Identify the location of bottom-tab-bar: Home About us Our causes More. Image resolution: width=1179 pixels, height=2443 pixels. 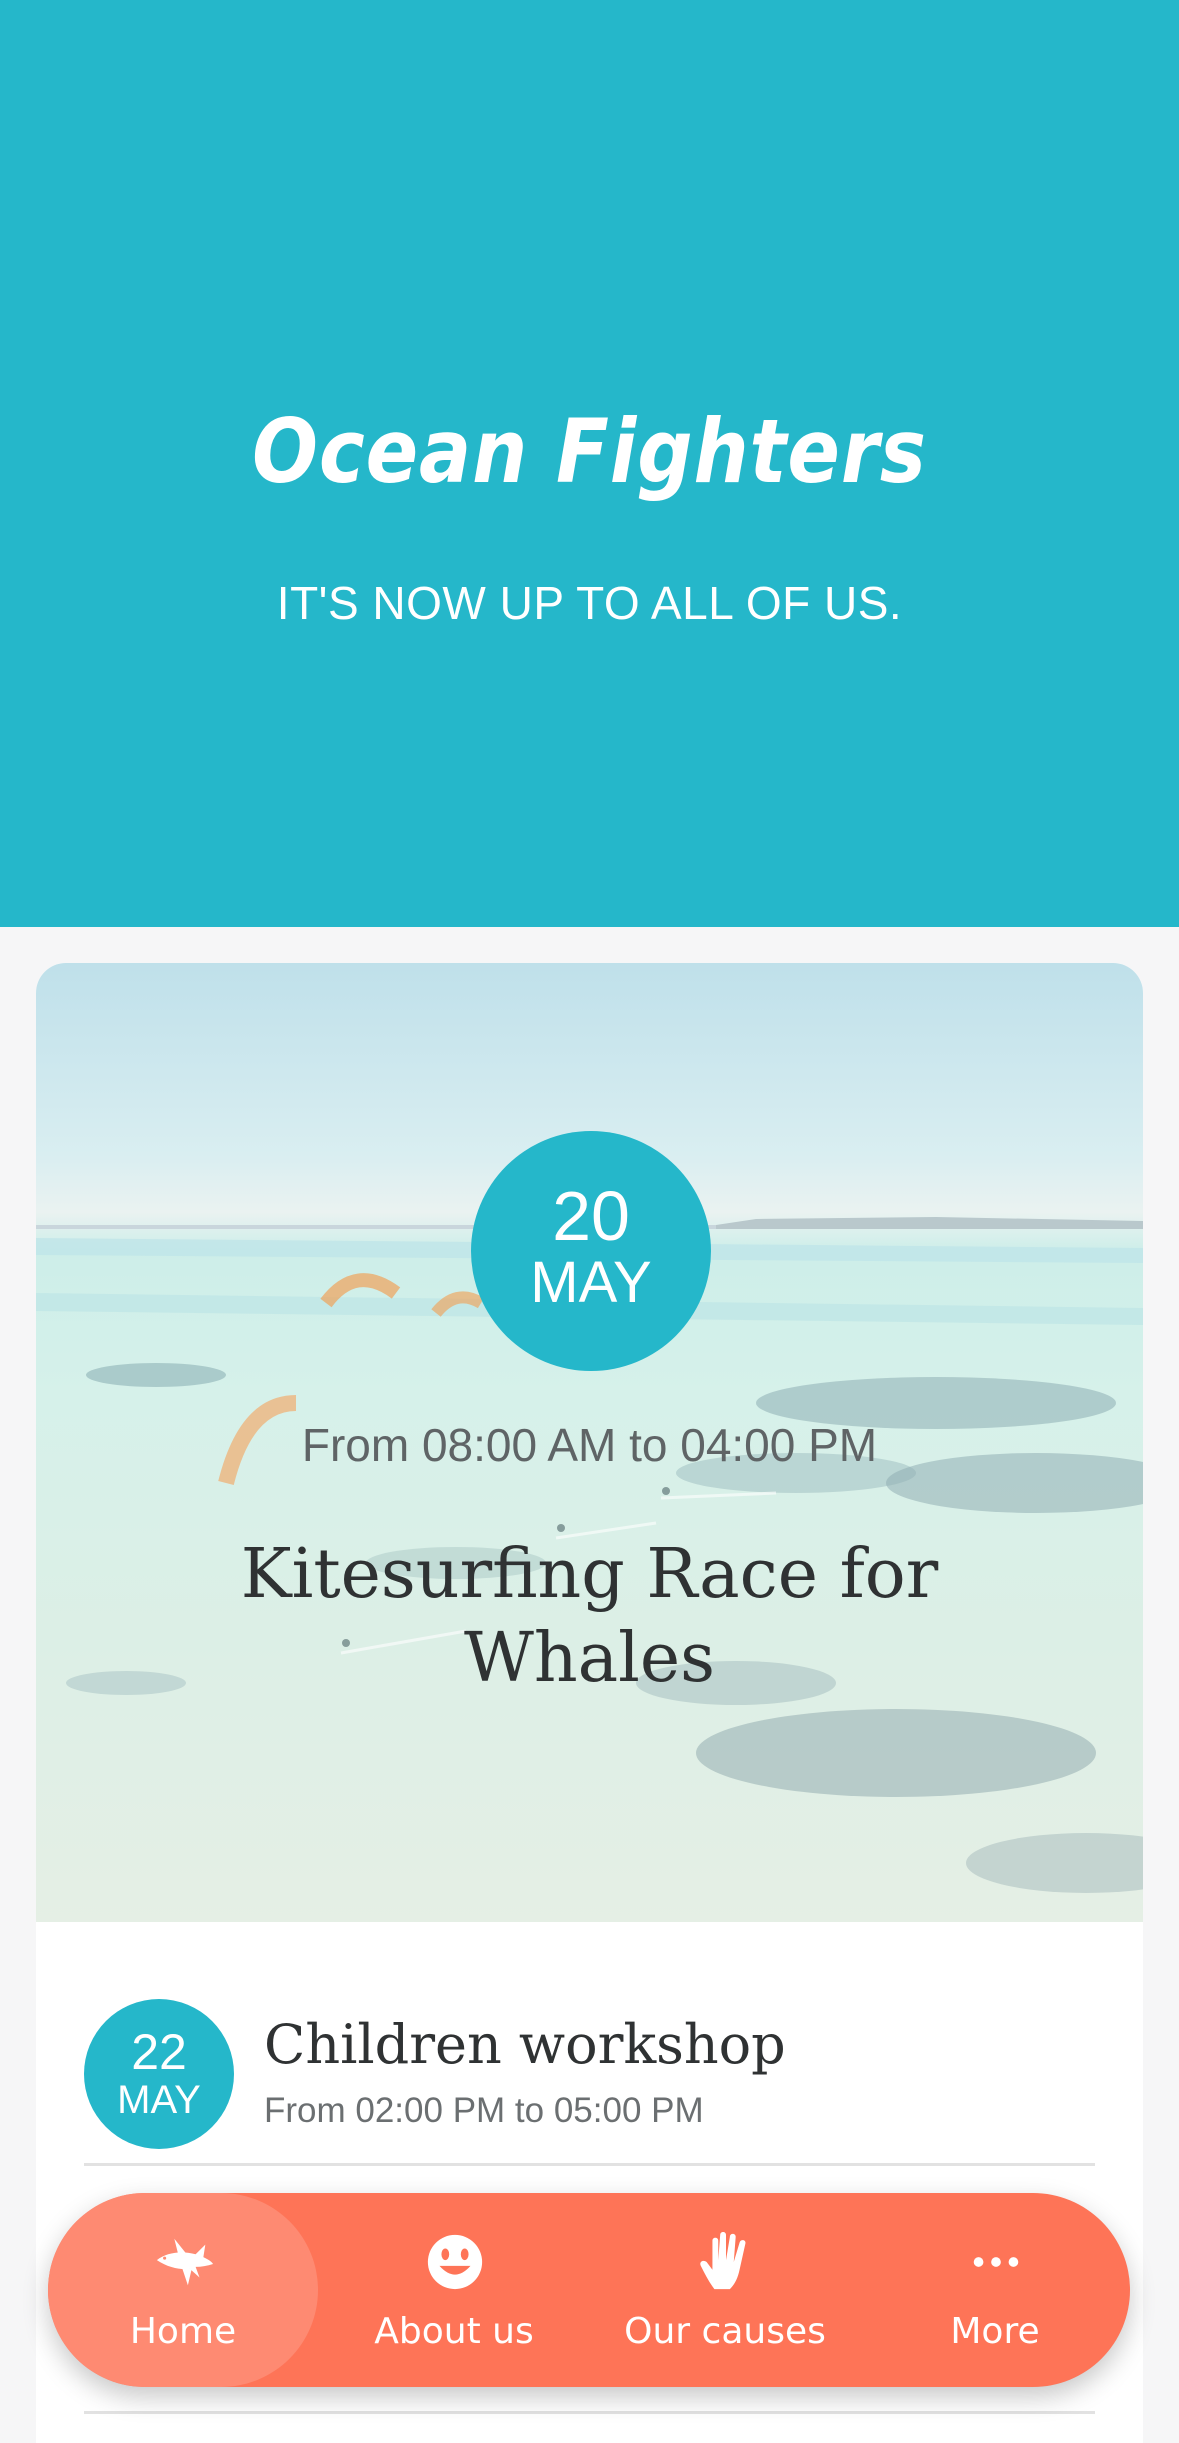
(589, 2290).